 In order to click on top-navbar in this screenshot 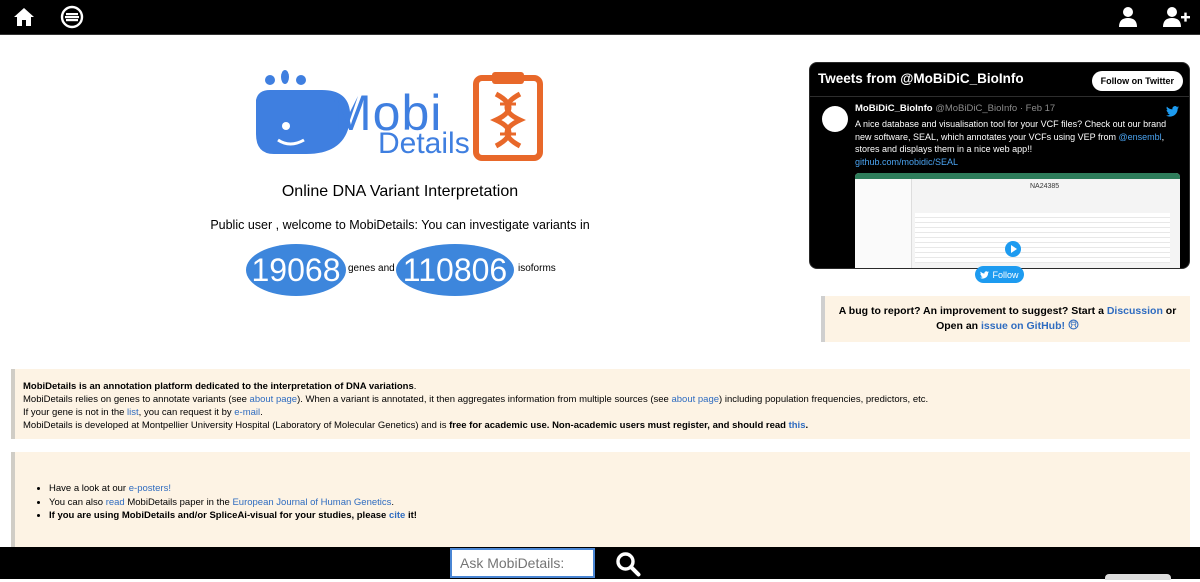, I will do `click(600, 17)`.